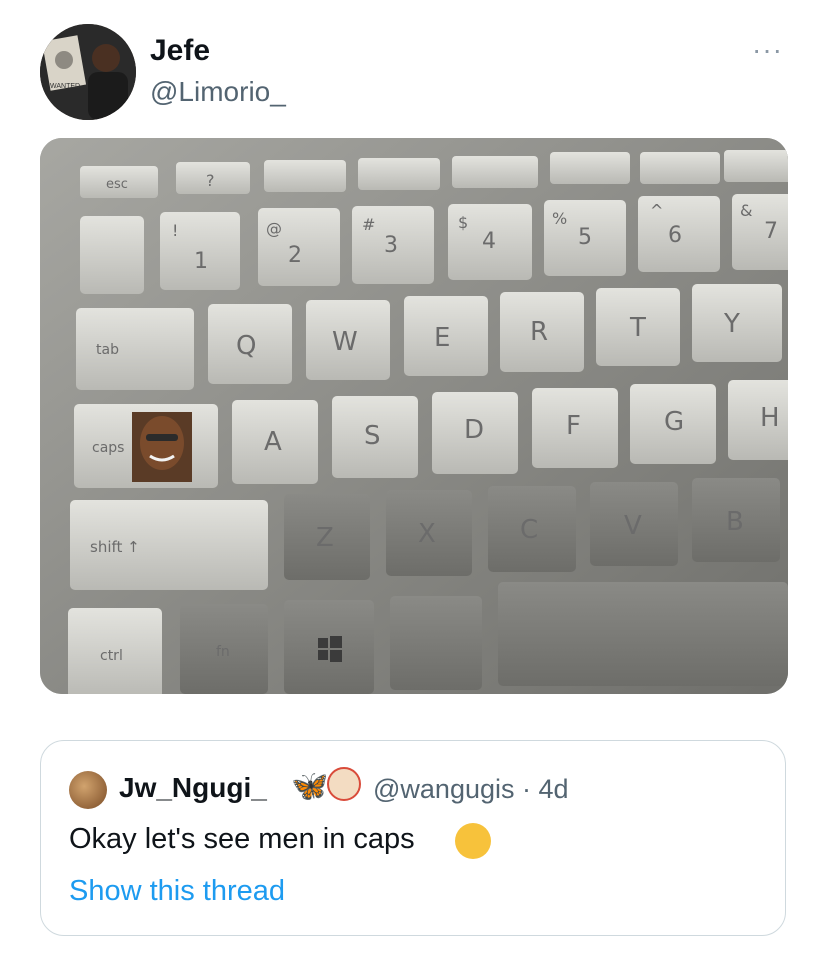 This screenshot has height=962, width=828. I want to click on key-f1: ?, so click(210, 180).